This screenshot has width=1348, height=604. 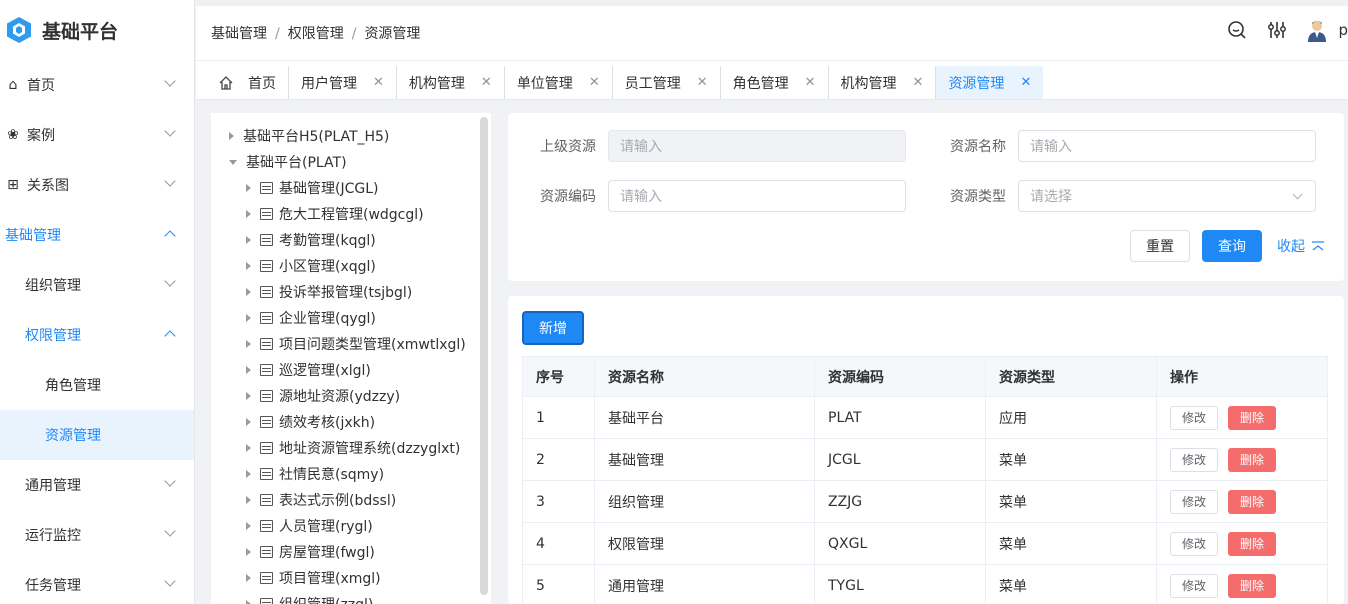 What do you see at coordinates (351, 240) in the screenshot?
I see `tree-node: 考勤管理(kqgl)` at bounding box center [351, 240].